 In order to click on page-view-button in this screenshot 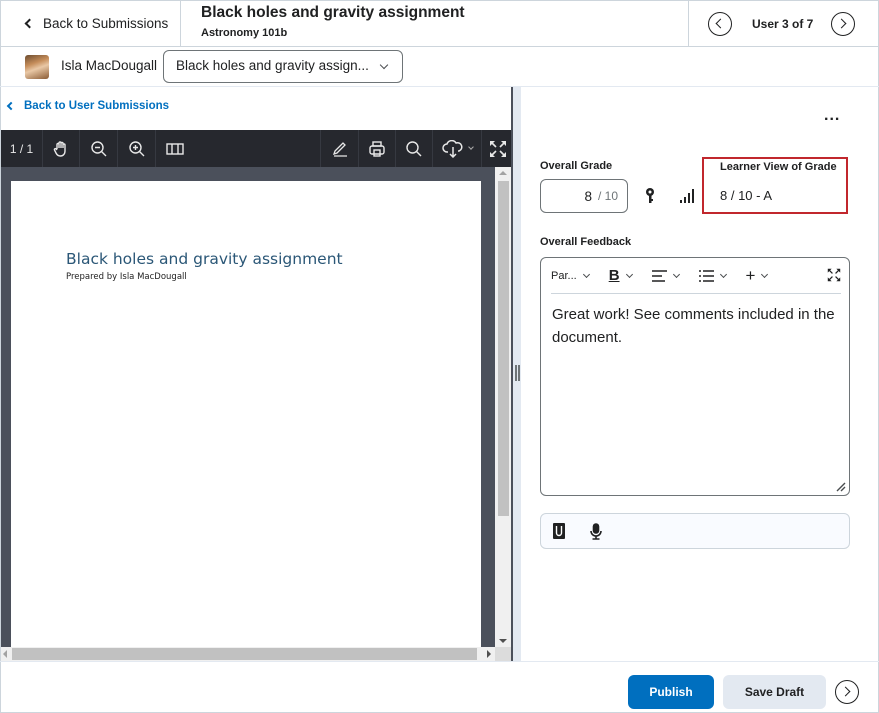, I will do `click(175, 148)`.